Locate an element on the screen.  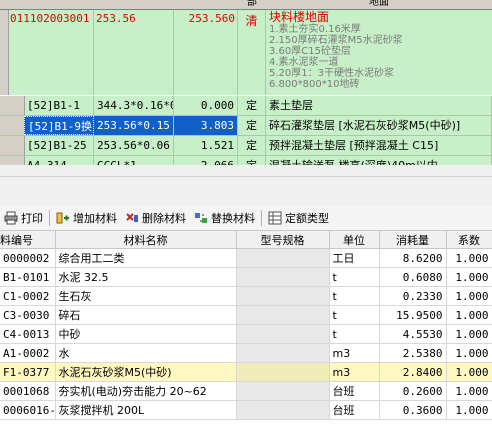
bill-qty: 253.560 is located at coordinates (206, 52).